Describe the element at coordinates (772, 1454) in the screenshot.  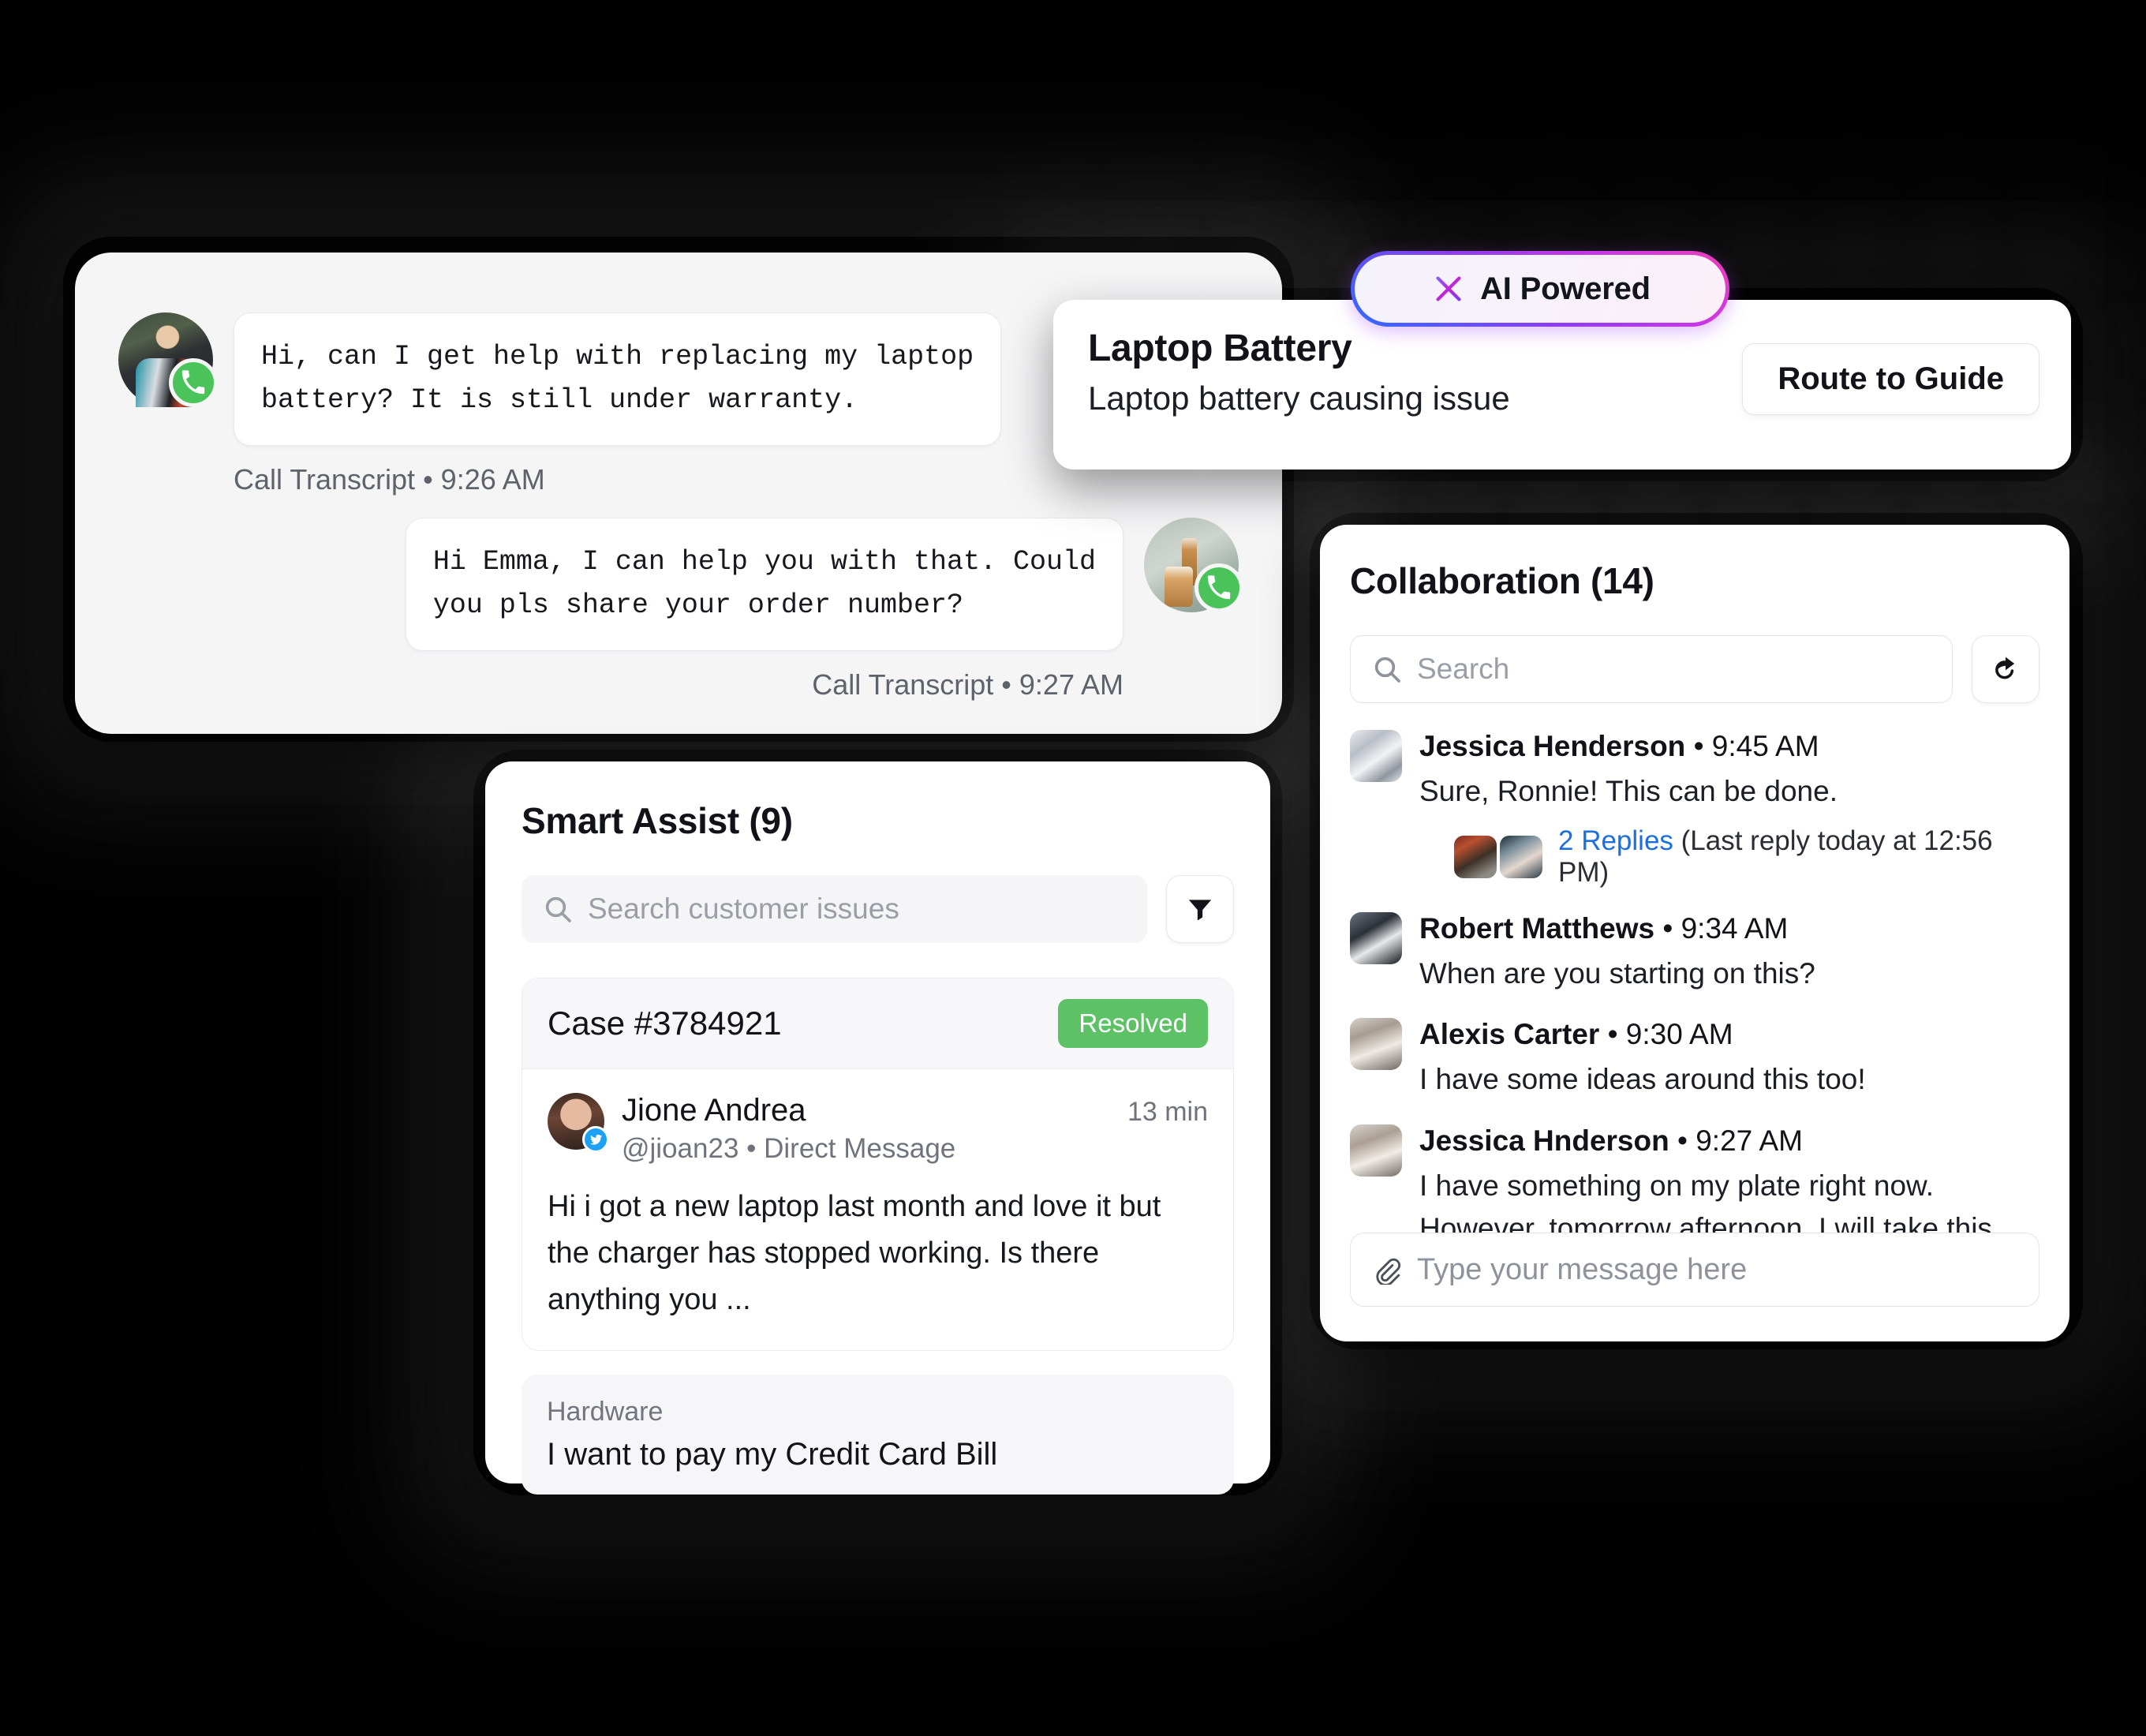
I see `hardware-suggestion-text: I want to pay my Credit Card Bill` at that location.